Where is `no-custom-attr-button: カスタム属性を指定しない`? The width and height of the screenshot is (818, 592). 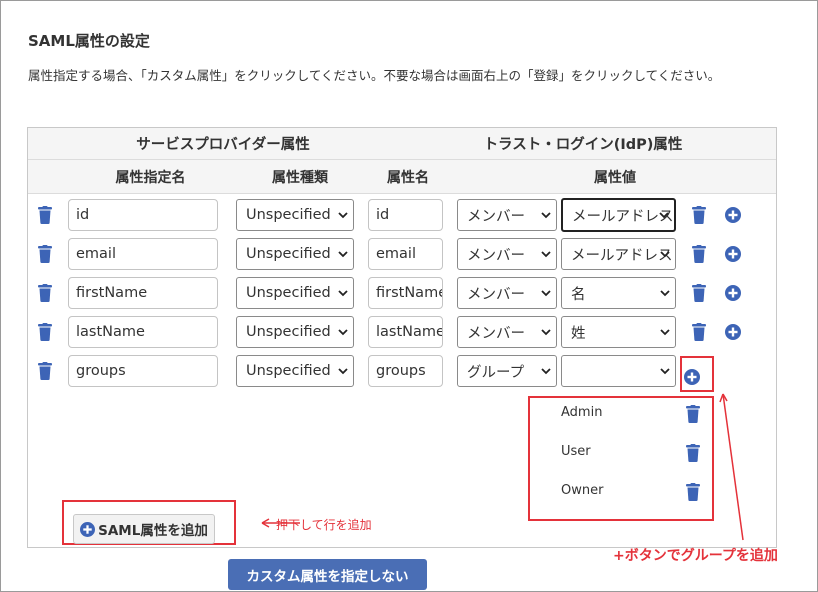 no-custom-attr-button: カスタム属性を指定しない is located at coordinates (327, 574).